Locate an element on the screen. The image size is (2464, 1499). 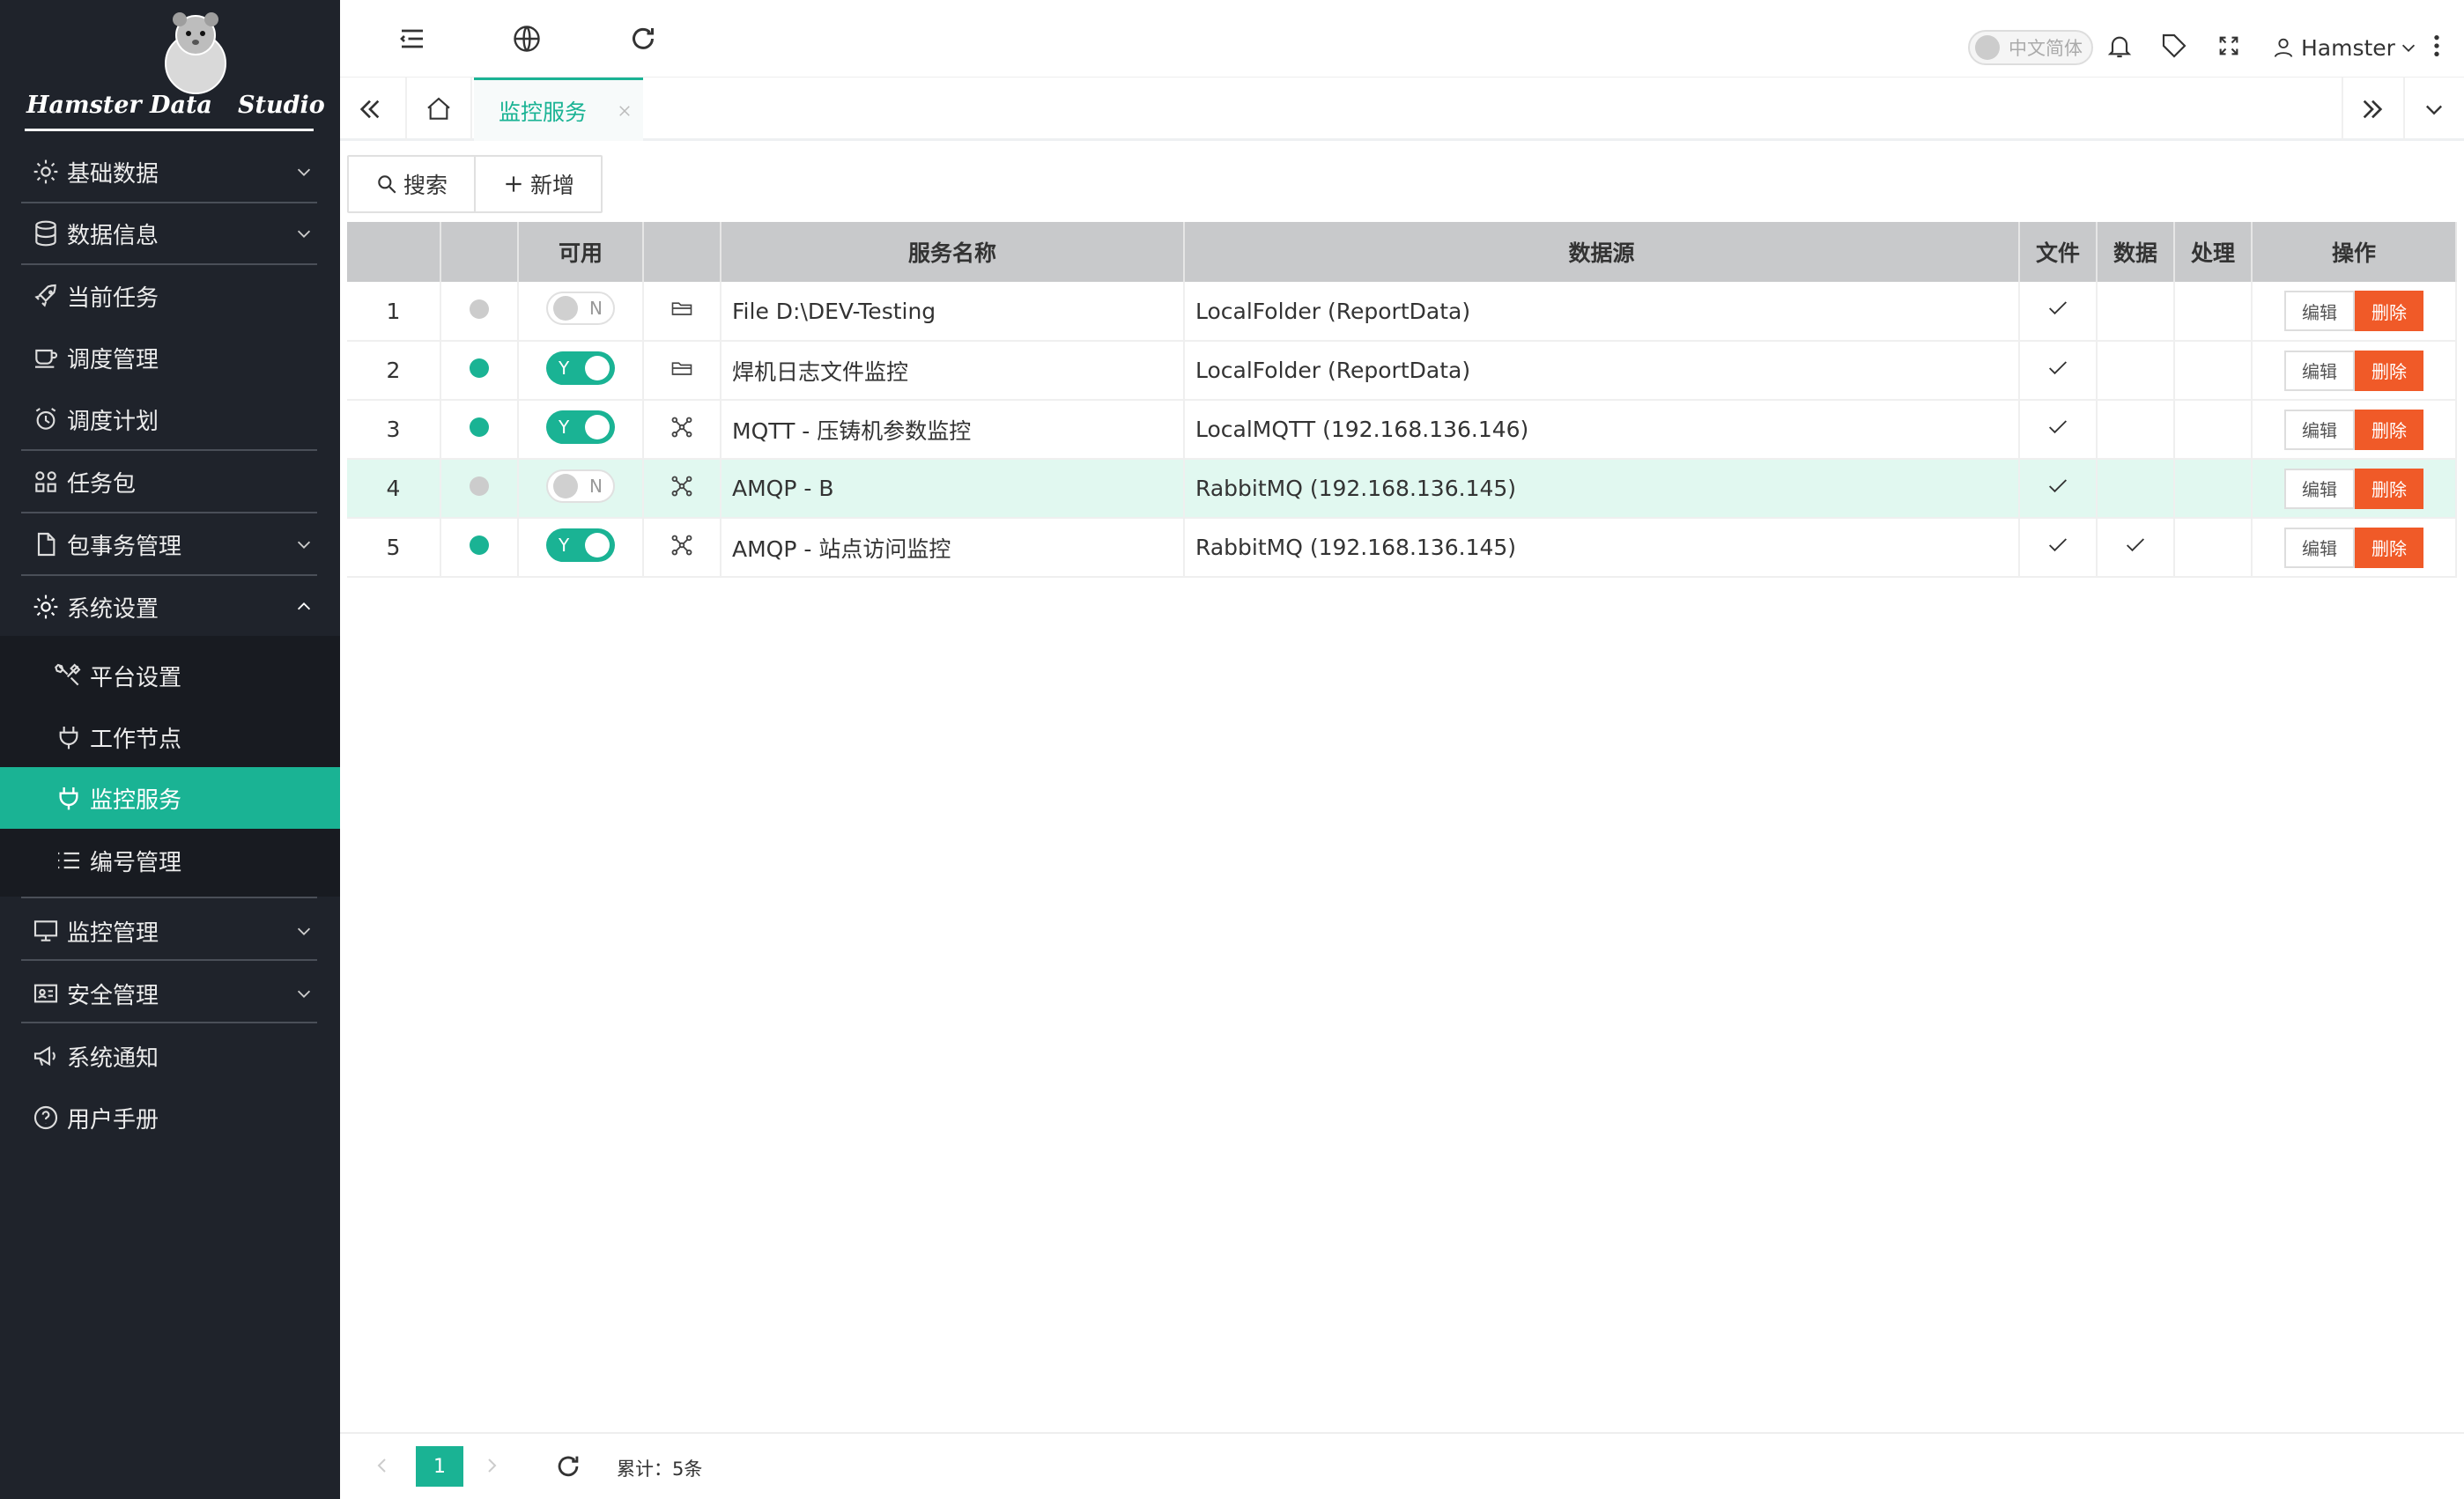
file-flag is located at coordinates (2058, 489).